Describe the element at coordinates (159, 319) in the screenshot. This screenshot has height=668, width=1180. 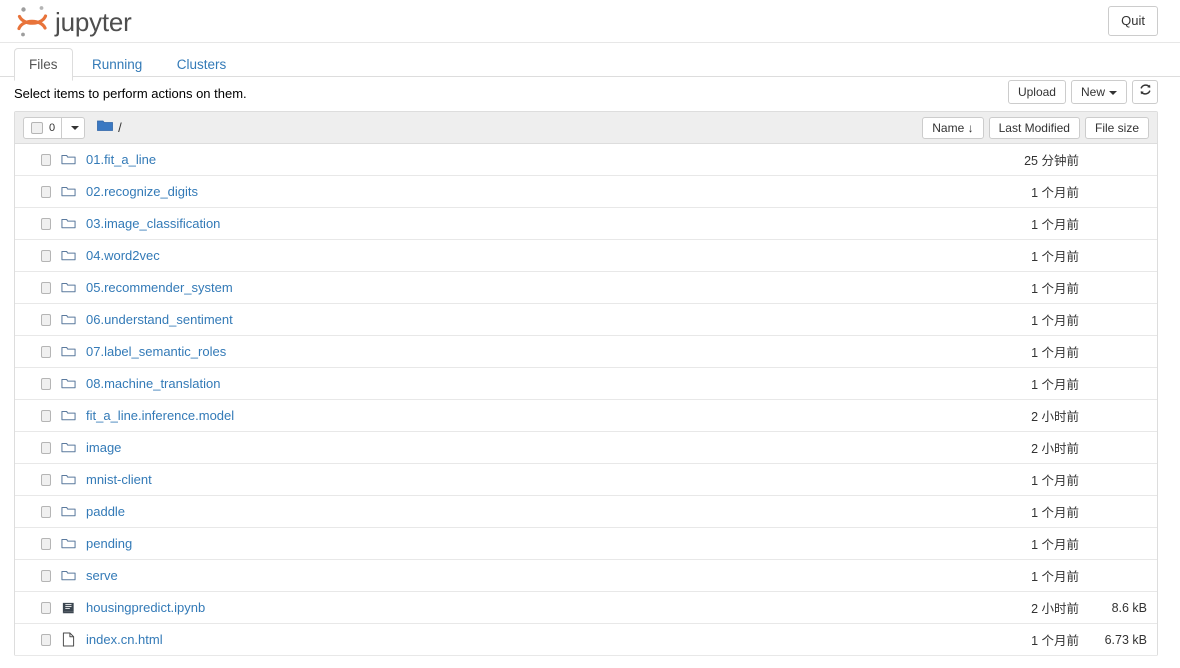
I see `file-name-link: 06.understand_sentiment` at that location.